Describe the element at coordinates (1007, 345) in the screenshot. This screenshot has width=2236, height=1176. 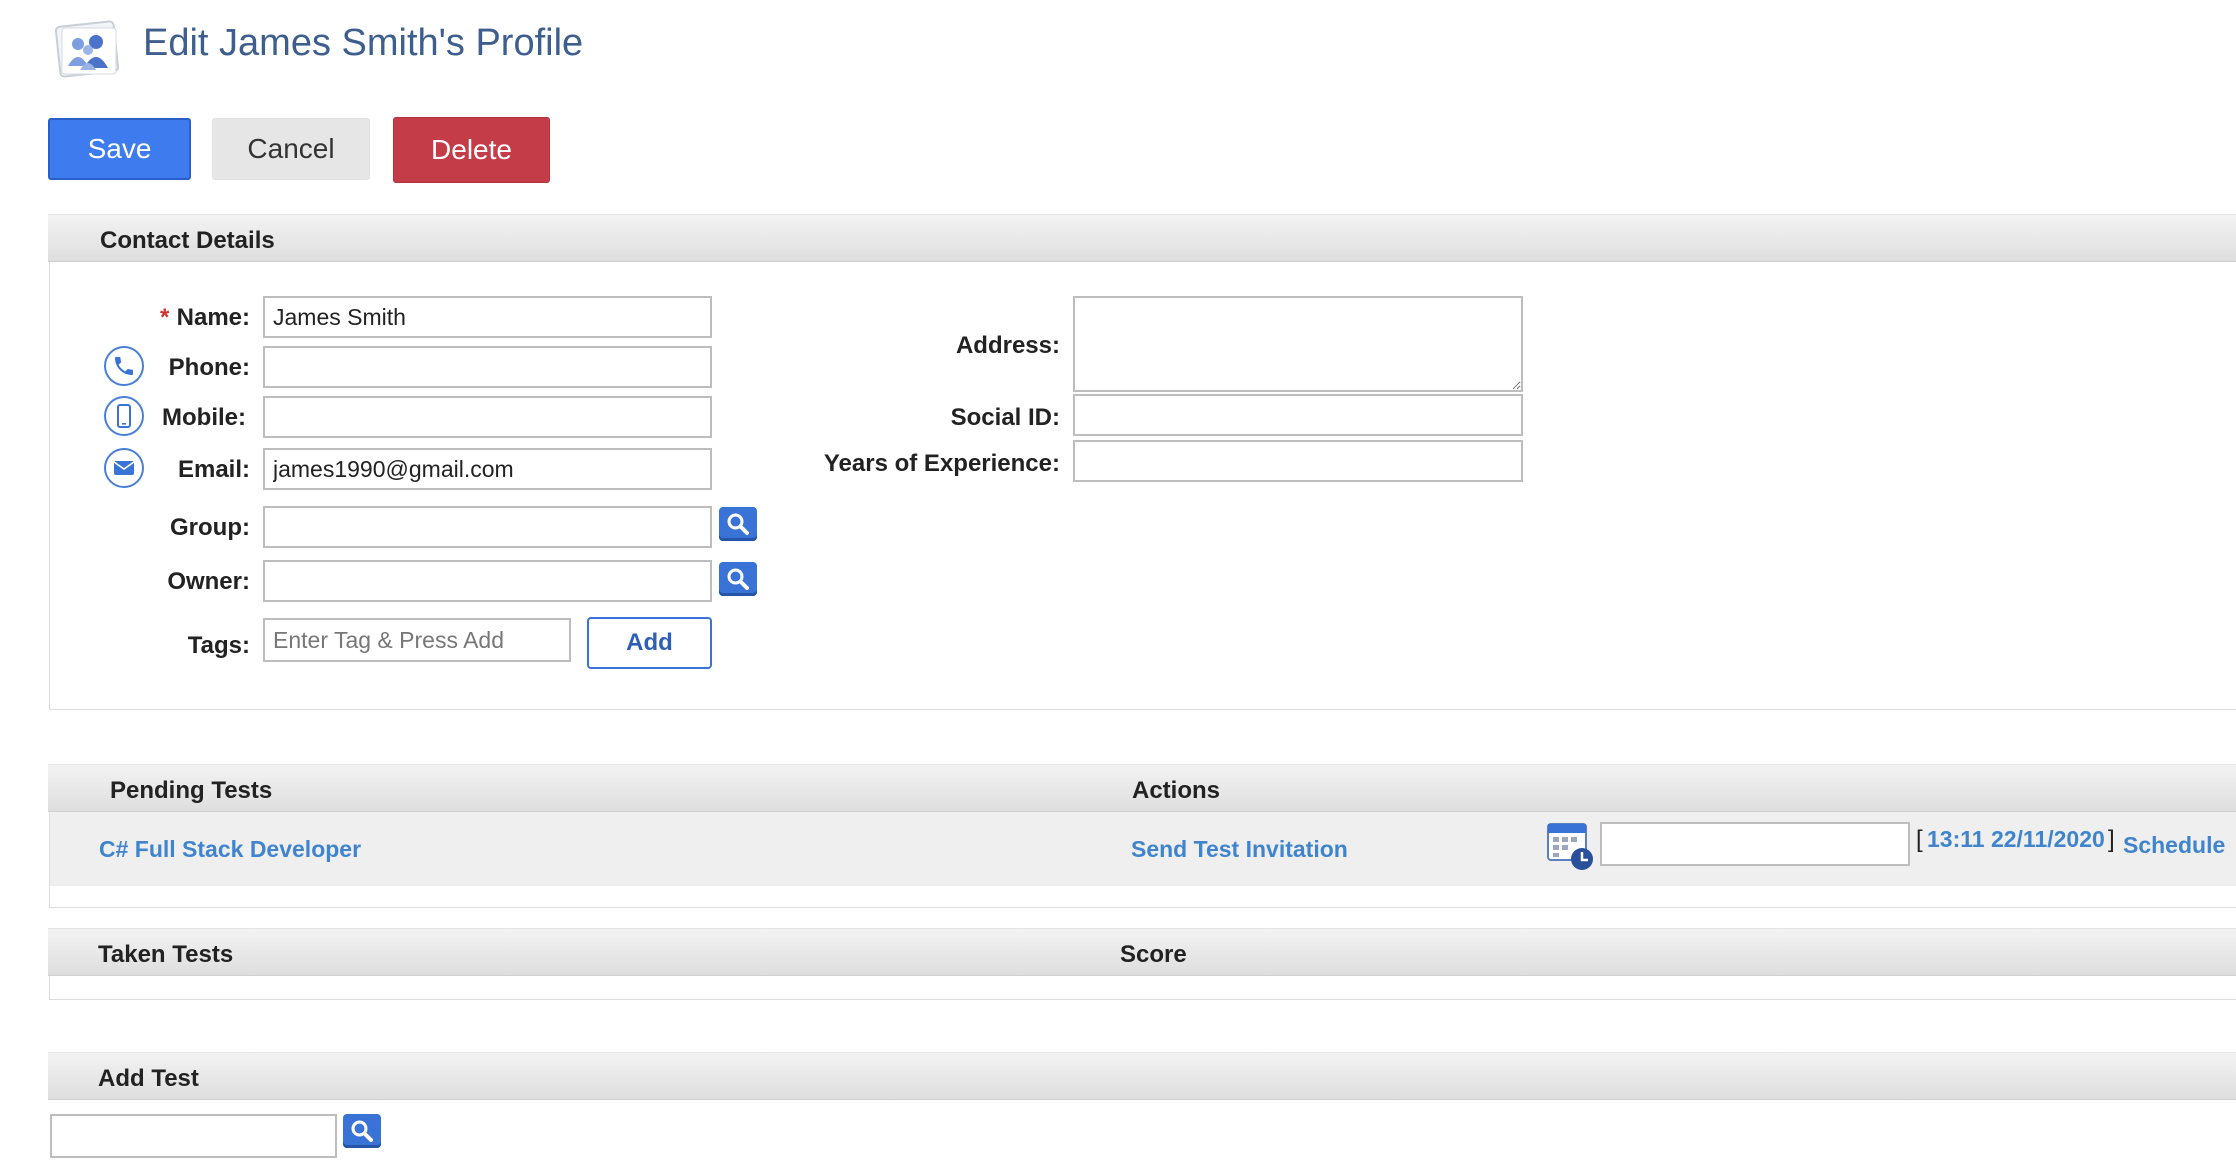
I see `address-label: Address:` at that location.